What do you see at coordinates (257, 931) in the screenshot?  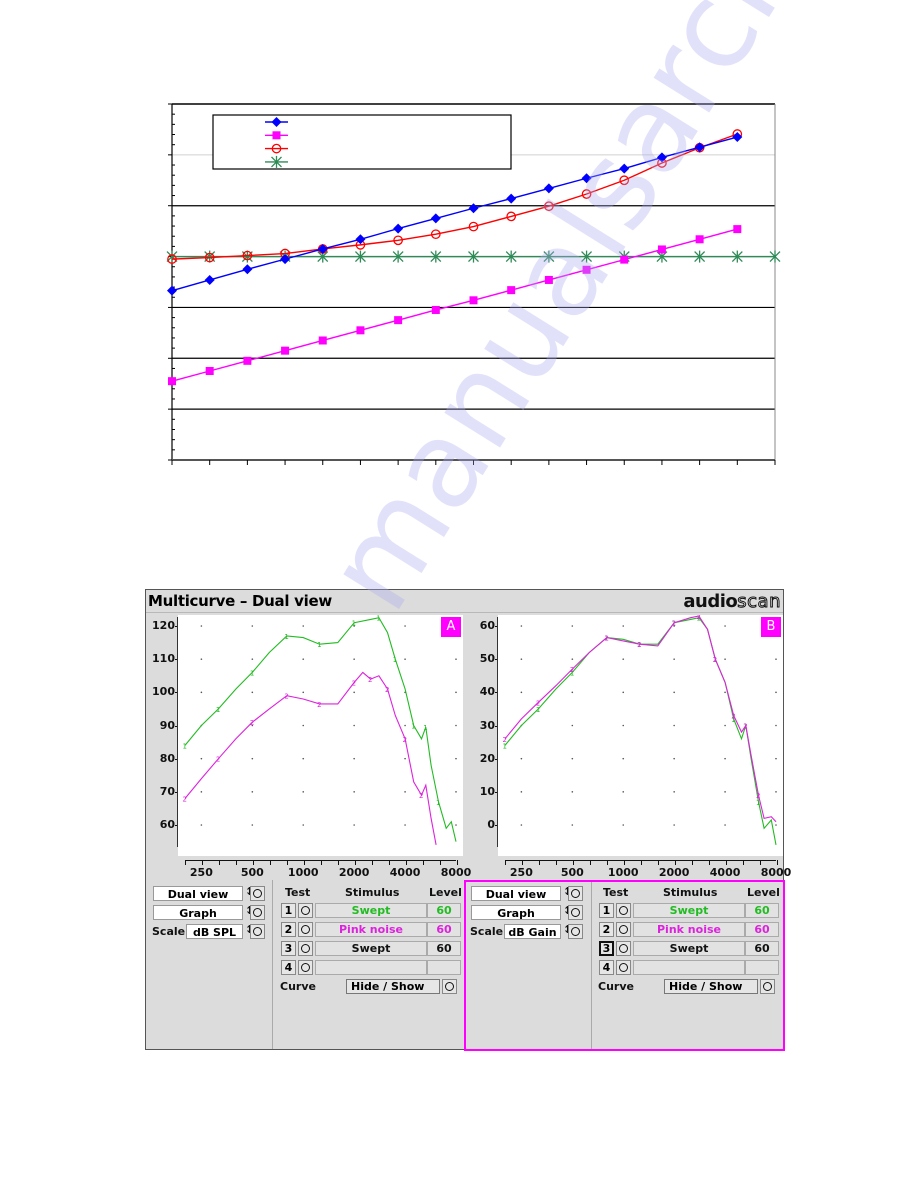 I see `scale-button-a` at bounding box center [257, 931].